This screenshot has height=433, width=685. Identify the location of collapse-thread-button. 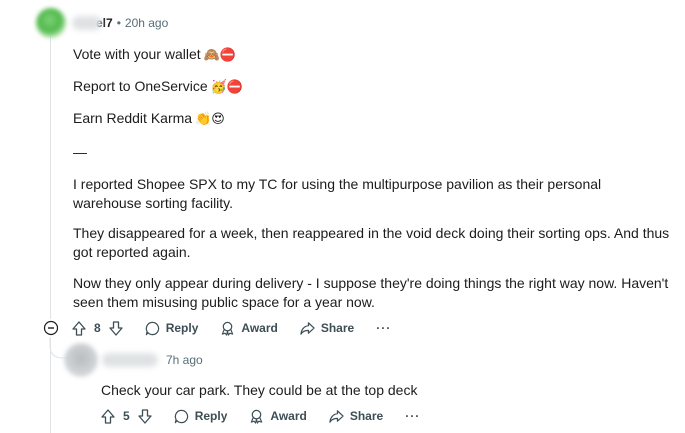
(51, 328).